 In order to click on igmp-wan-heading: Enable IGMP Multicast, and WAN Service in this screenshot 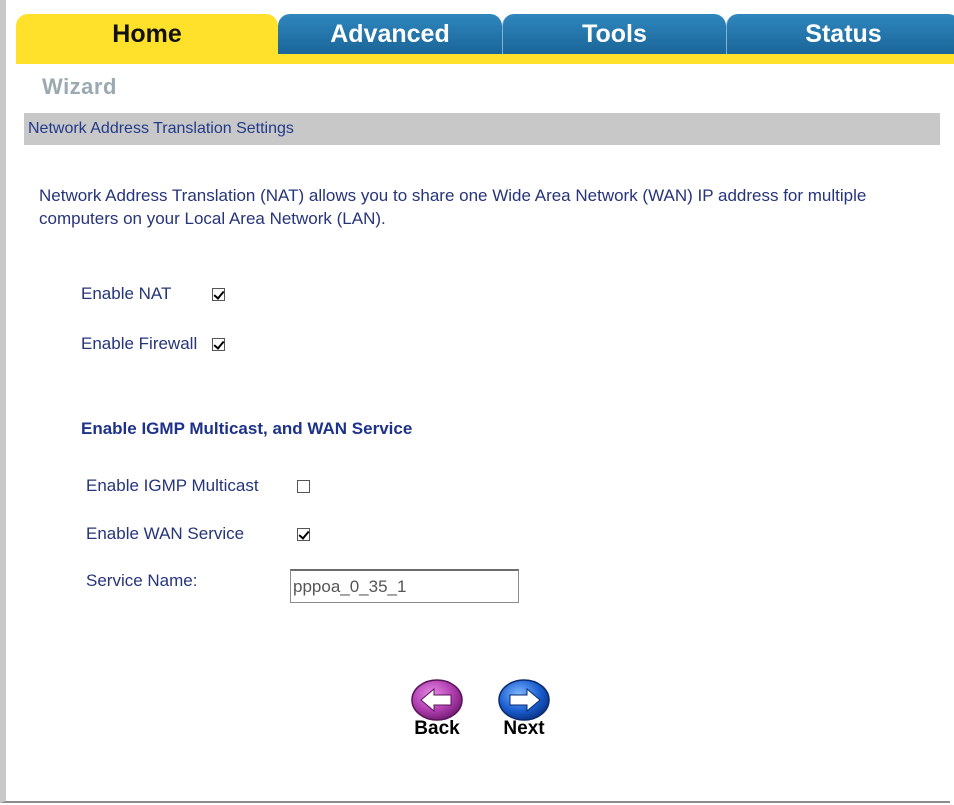, I will do `click(247, 428)`.